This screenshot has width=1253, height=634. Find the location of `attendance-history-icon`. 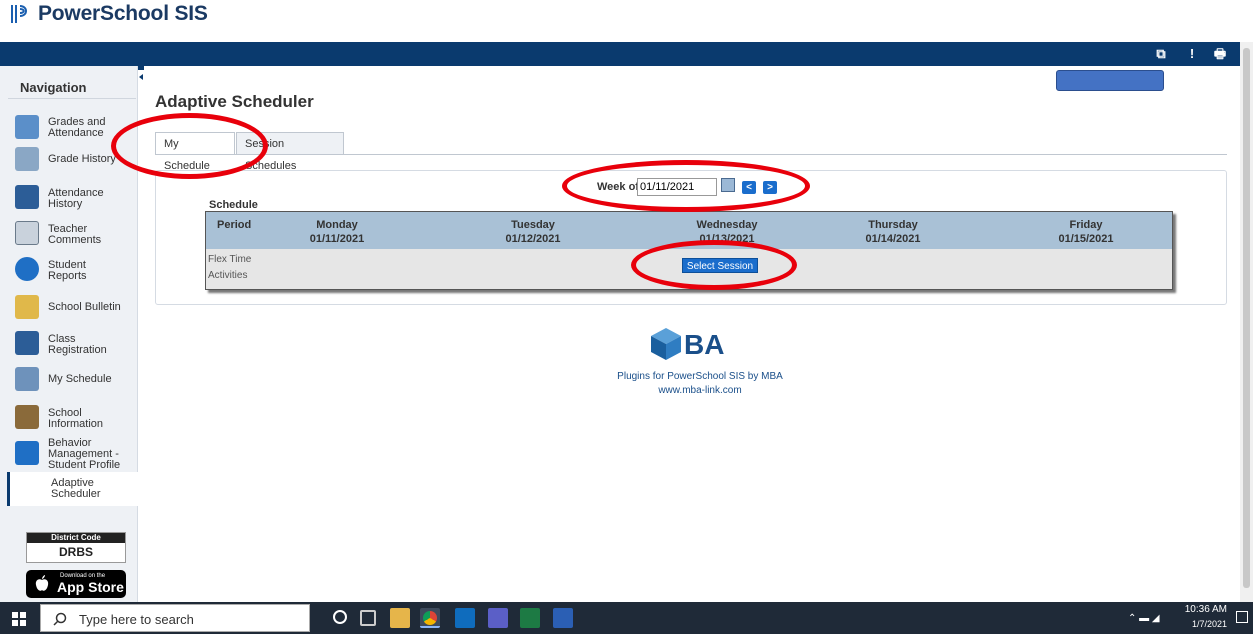

attendance-history-icon is located at coordinates (27, 197).